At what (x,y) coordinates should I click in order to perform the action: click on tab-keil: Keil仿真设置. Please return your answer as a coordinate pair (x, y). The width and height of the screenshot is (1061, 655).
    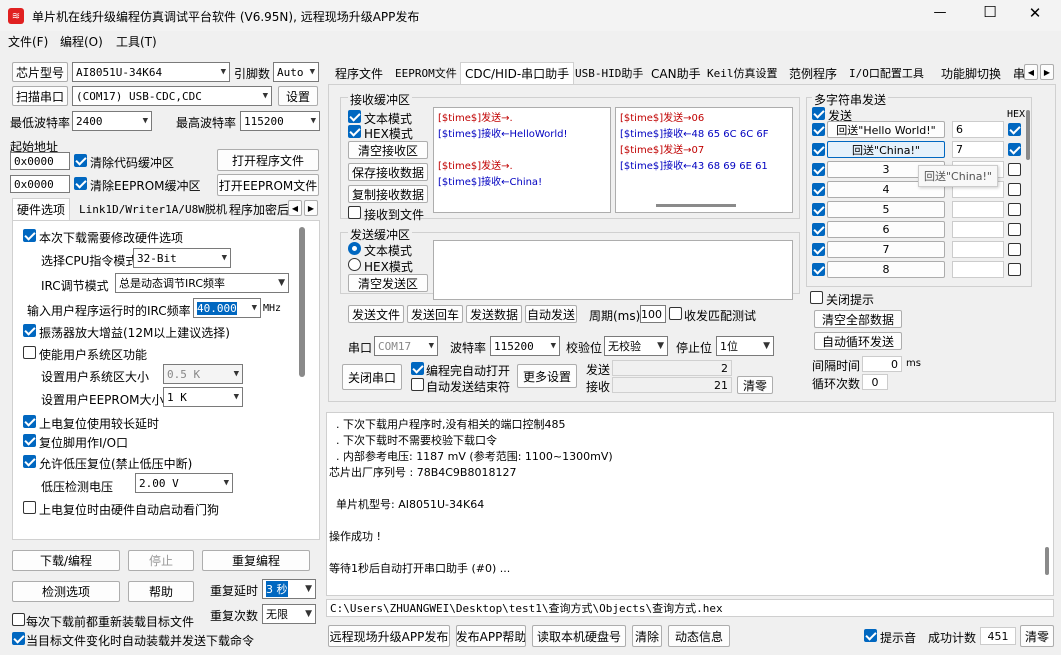
    Looking at the image, I should click on (742, 73).